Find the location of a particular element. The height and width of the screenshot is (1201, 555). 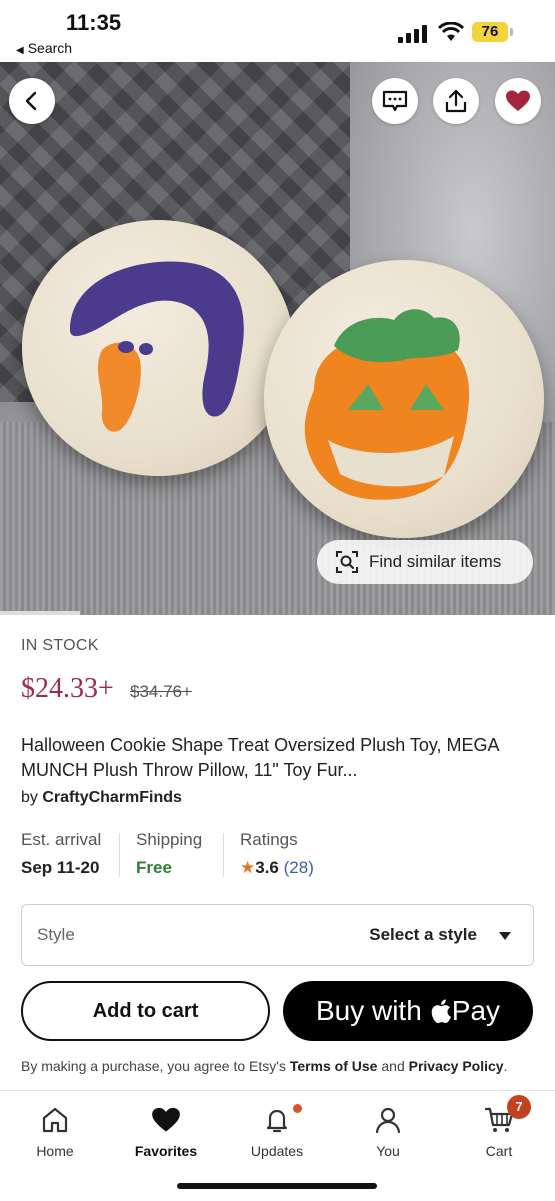

tab-label: Updates is located at coordinates (277, 1151).